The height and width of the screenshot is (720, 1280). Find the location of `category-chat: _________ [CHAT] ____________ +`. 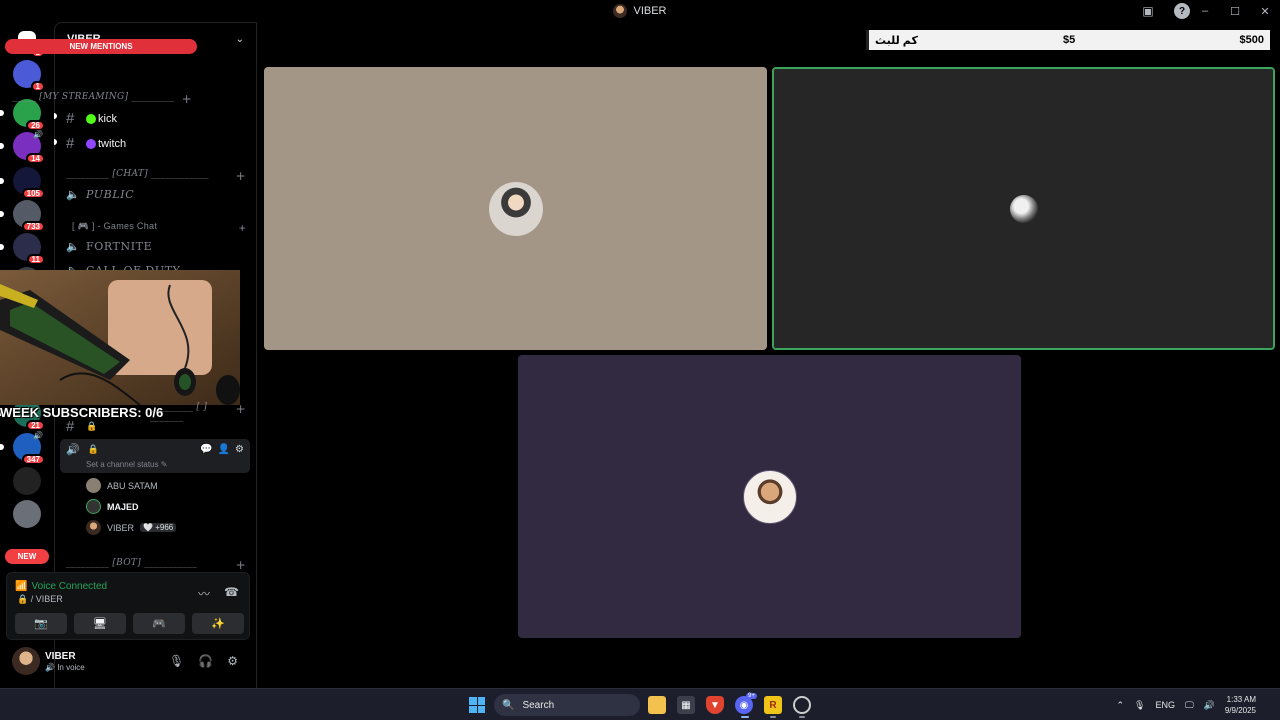

category-chat: _________ [CHAT] ____________ + is located at coordinates (156, 176).